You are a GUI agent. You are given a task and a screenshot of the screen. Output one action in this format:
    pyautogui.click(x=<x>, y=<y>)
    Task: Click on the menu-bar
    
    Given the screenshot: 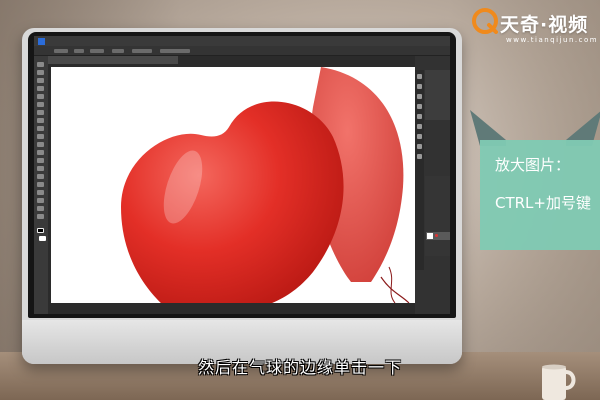 What is the action you would take?
    pyautogui.click(x=242, y=41)
    